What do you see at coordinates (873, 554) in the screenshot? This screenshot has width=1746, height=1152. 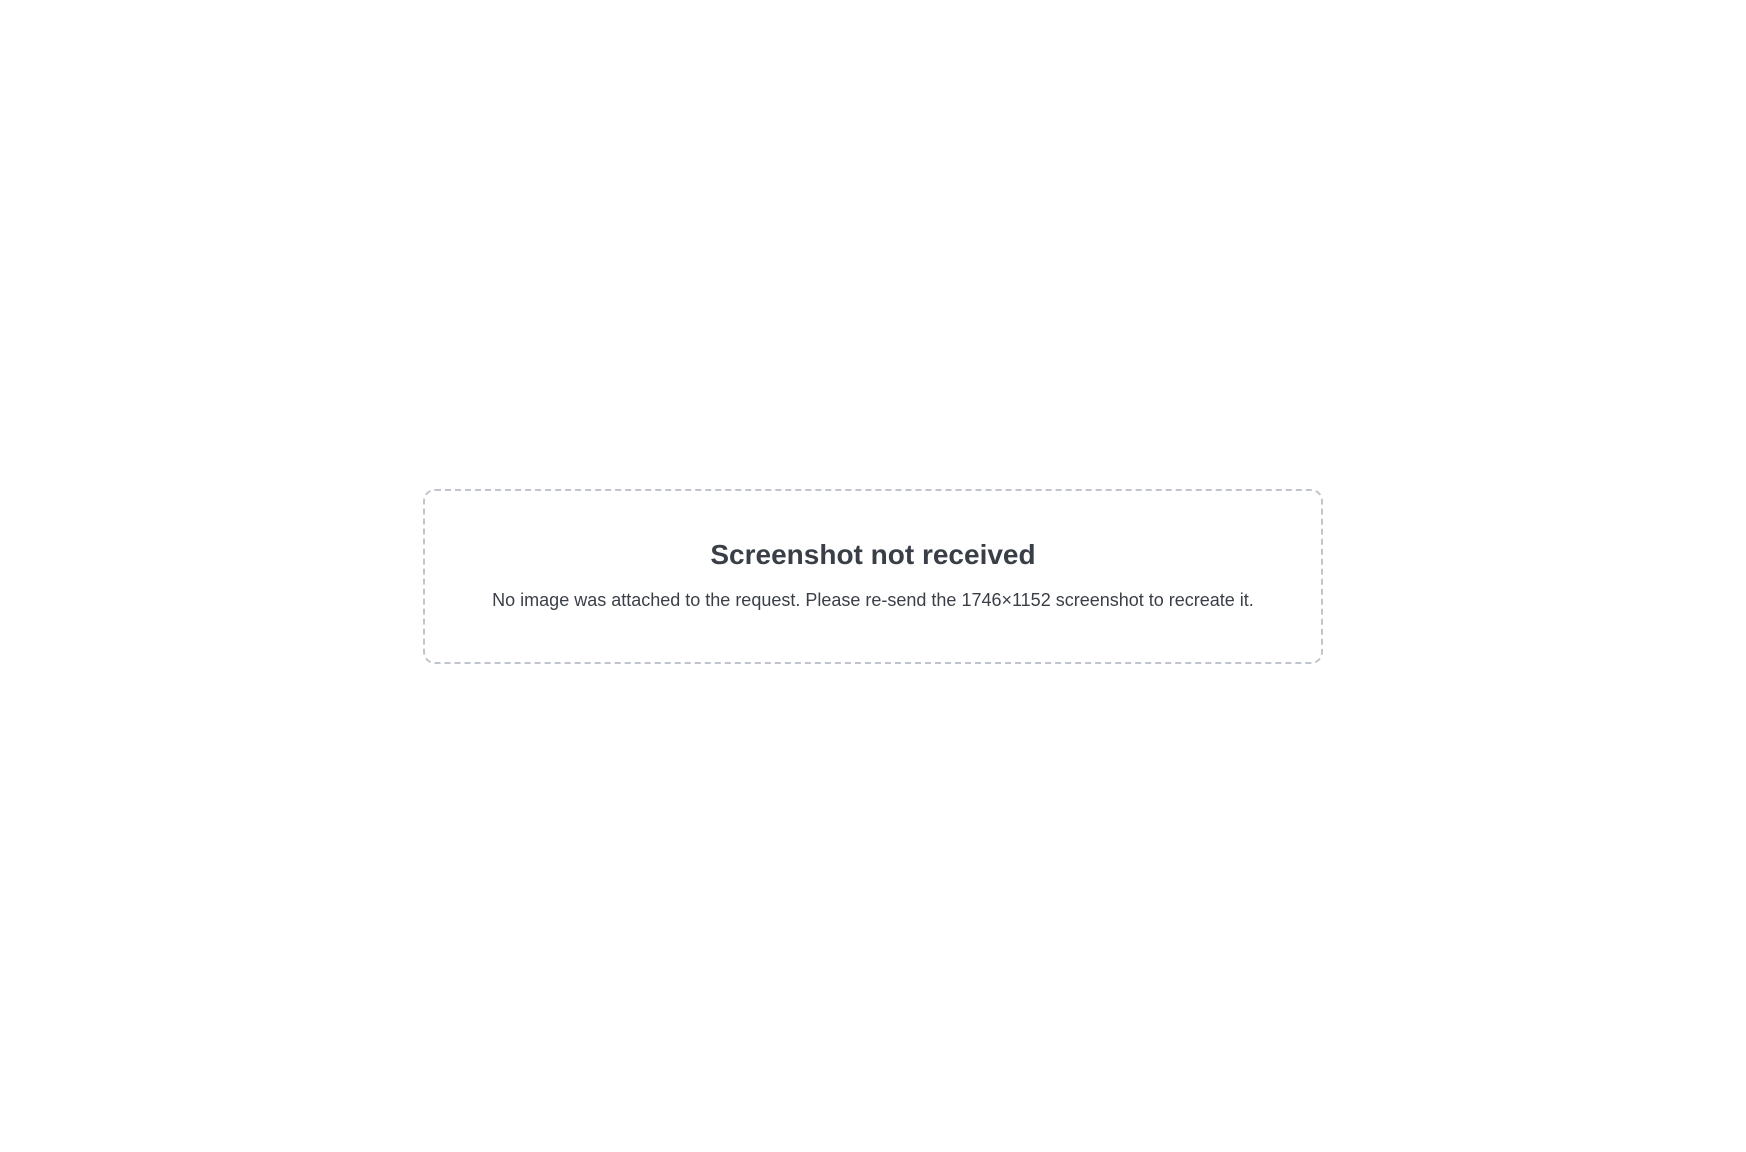 I see `notice-title: Screenshot not received` at bounding box center [873, 554].